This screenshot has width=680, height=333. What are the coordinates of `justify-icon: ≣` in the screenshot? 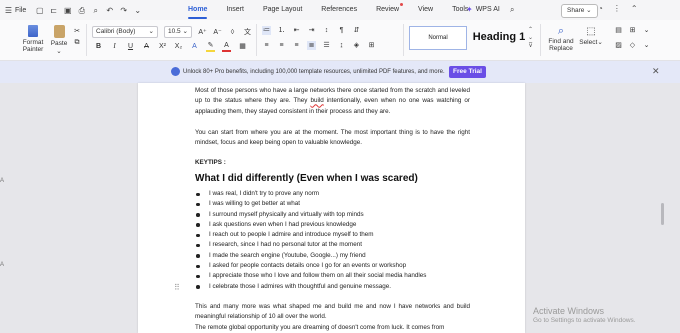 It's located at (311, 45).